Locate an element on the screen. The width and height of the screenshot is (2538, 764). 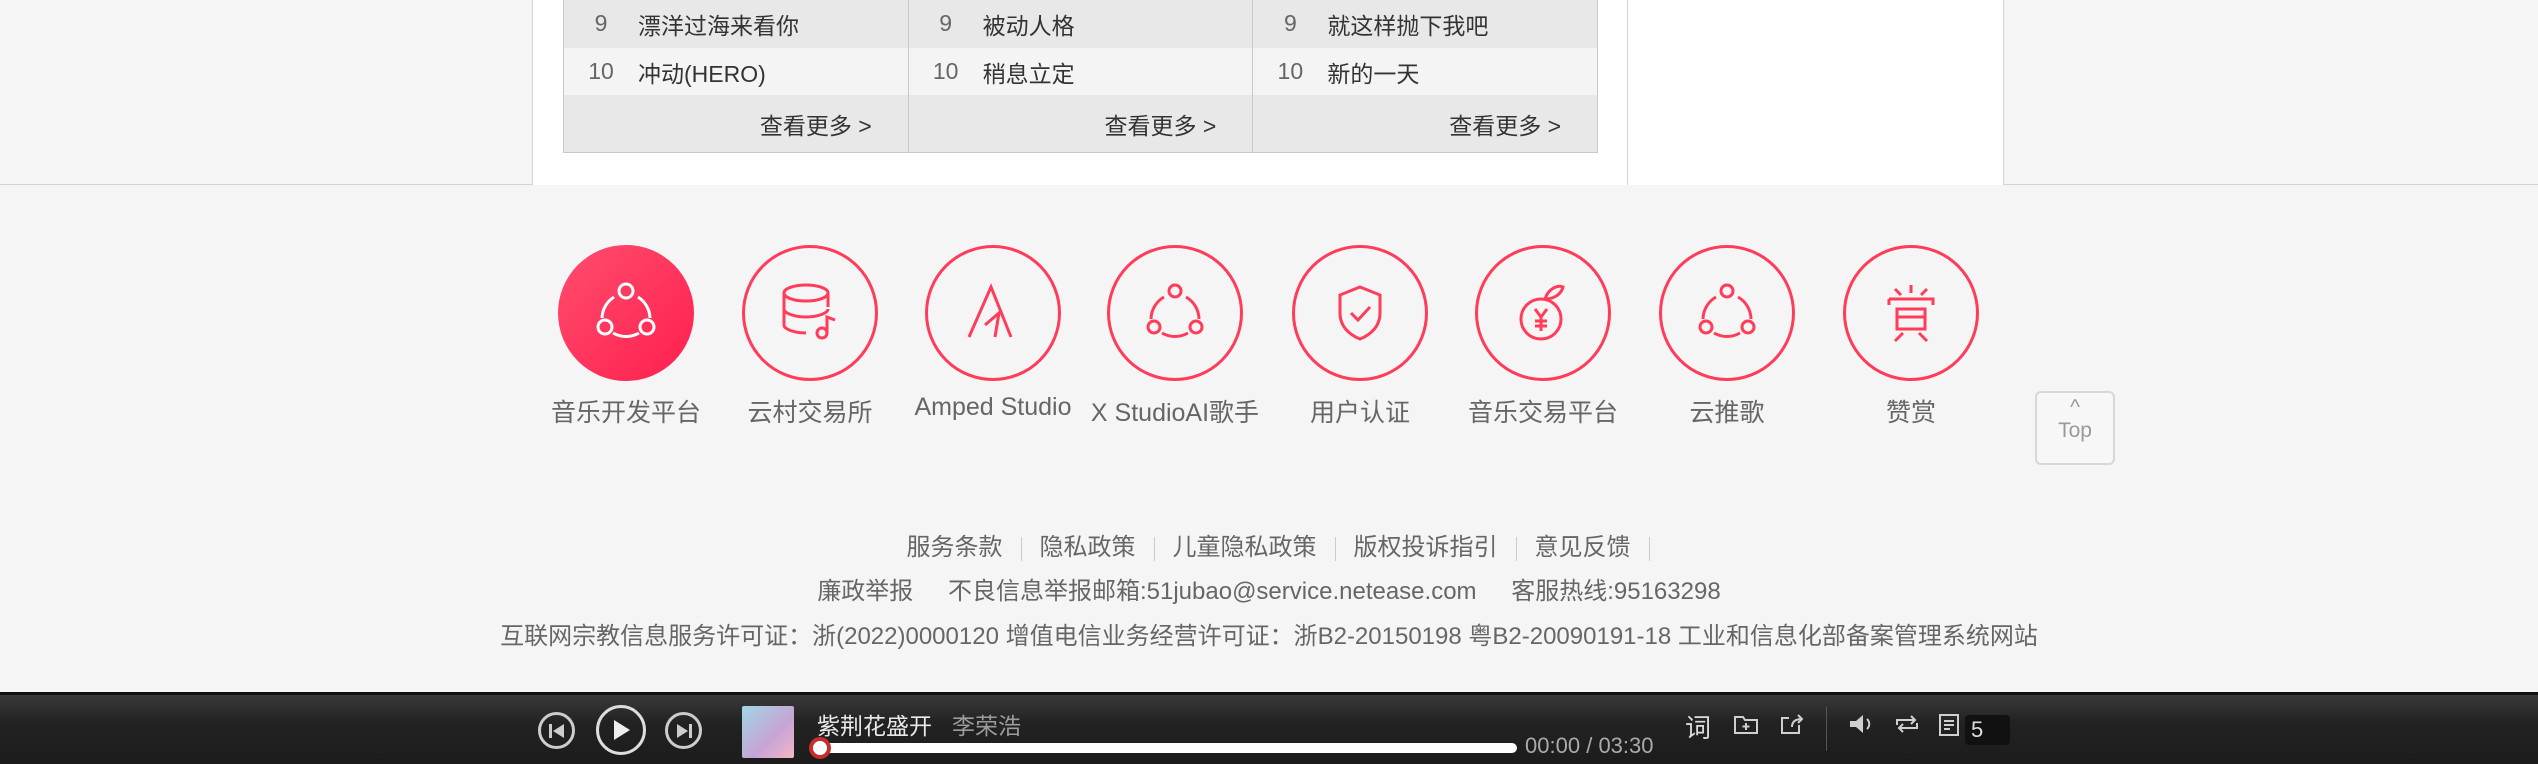
previous-track-button is located at coordinates (556, 730).